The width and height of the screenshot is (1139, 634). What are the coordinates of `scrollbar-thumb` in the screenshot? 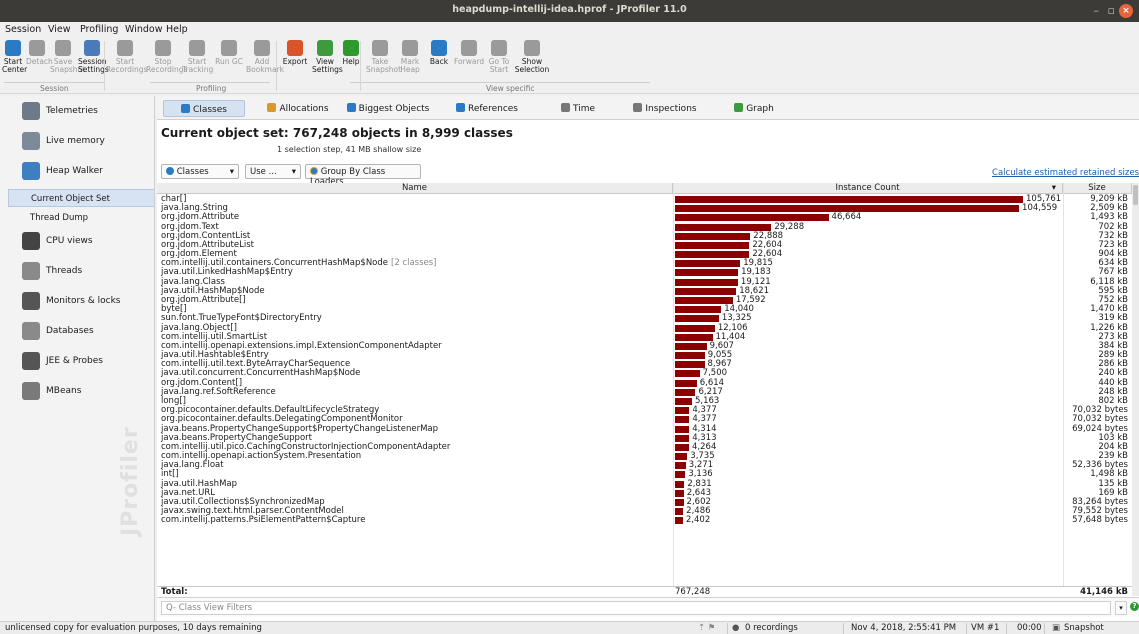 It's located at (1135, 195).